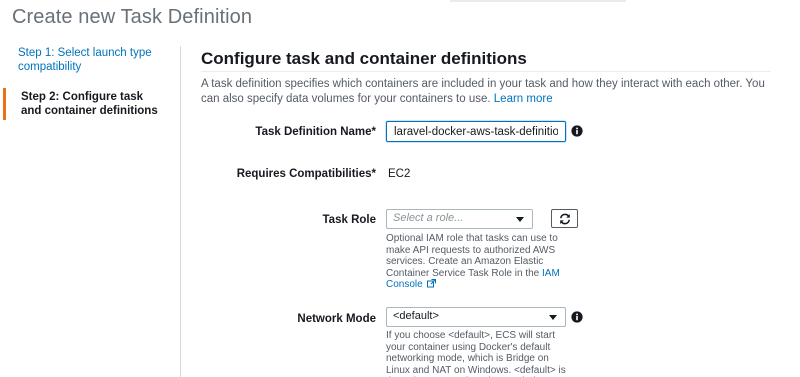 Image resolution: width=800 pixels, height=377 pixels. I want to click on requires-compatibilities-label: Requires Compatibilities*, so click(306, 174).